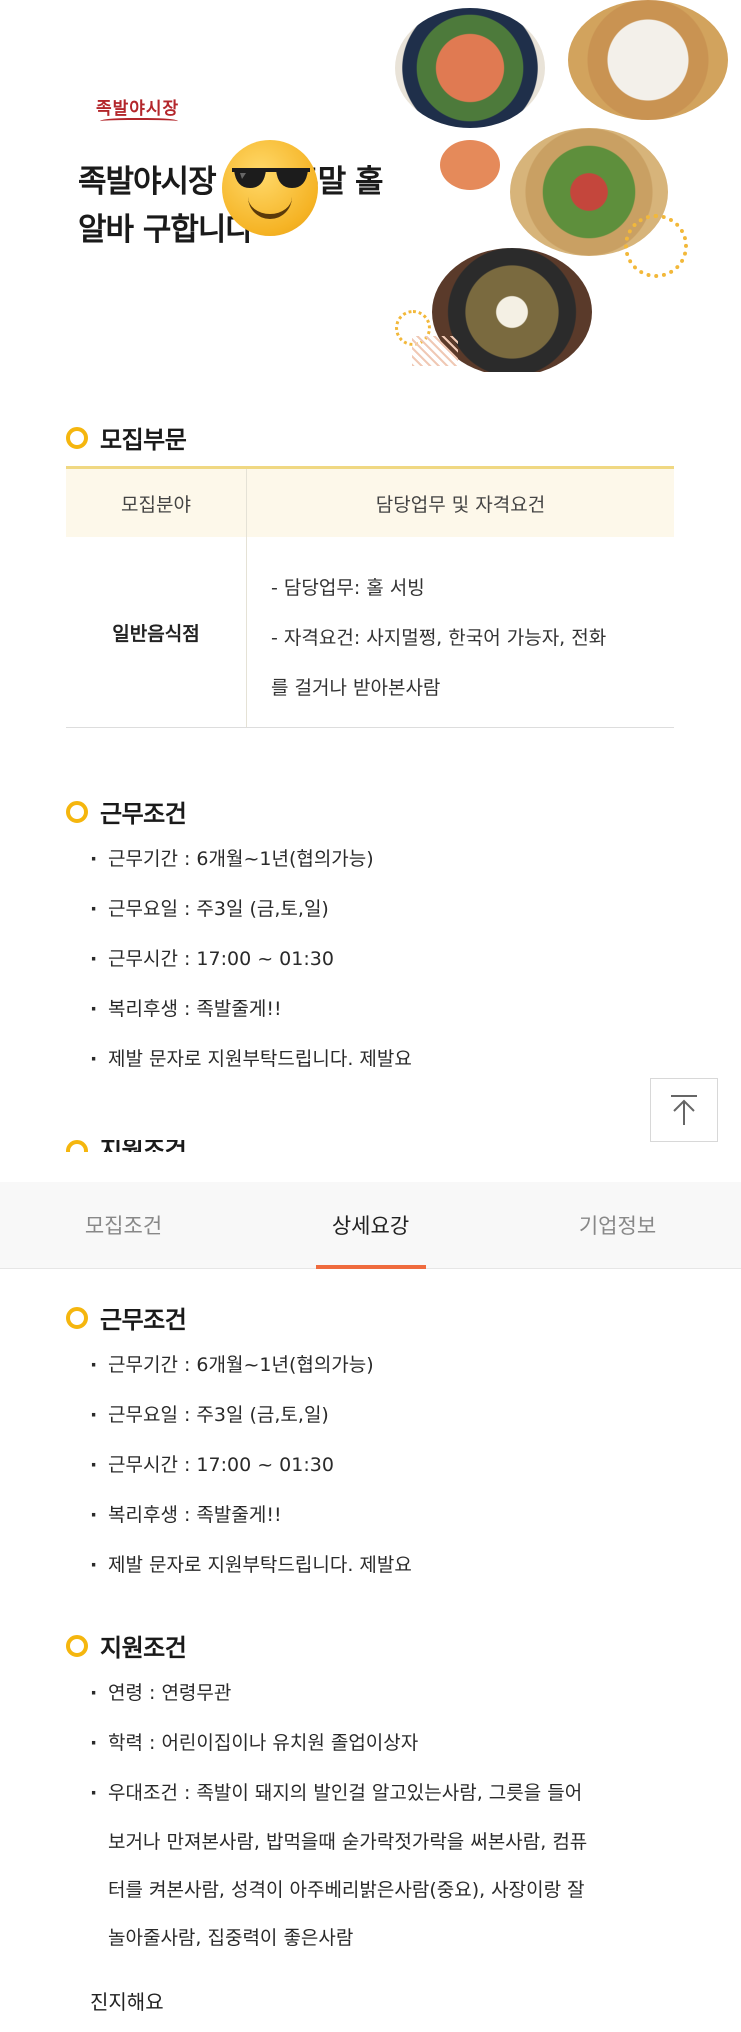 This screenshot has width=741, height=2032. What do you see at coordinates (336, 1693) in the screenshot?
I see `list-item: 연령 : 연령무관` at bounding box center [336, 1693].